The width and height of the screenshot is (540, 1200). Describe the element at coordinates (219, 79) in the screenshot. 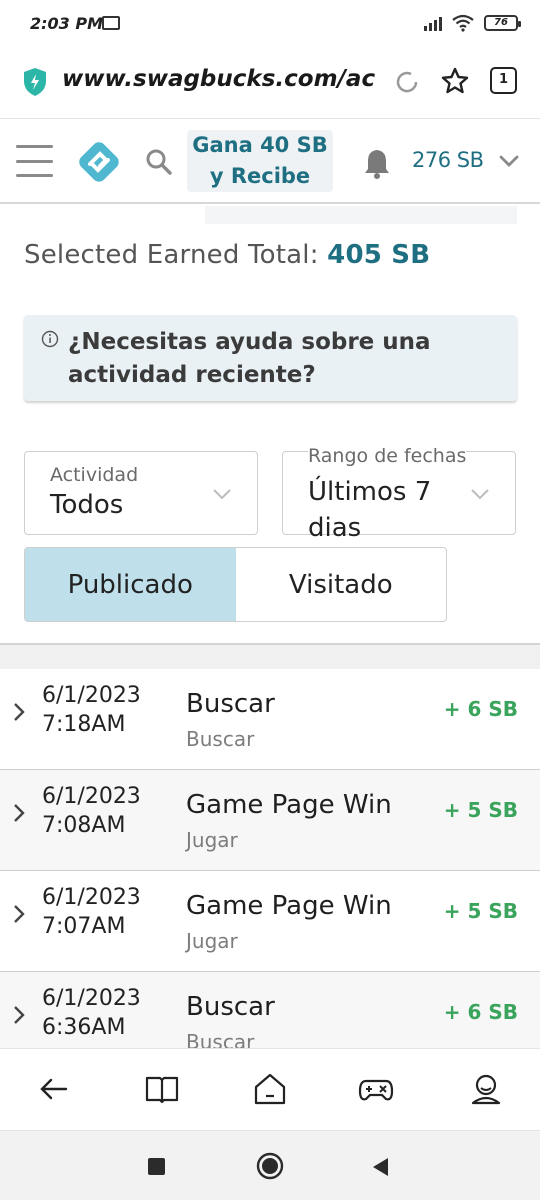

I see `url-field: www.swagbucks.com/acc` at that location.